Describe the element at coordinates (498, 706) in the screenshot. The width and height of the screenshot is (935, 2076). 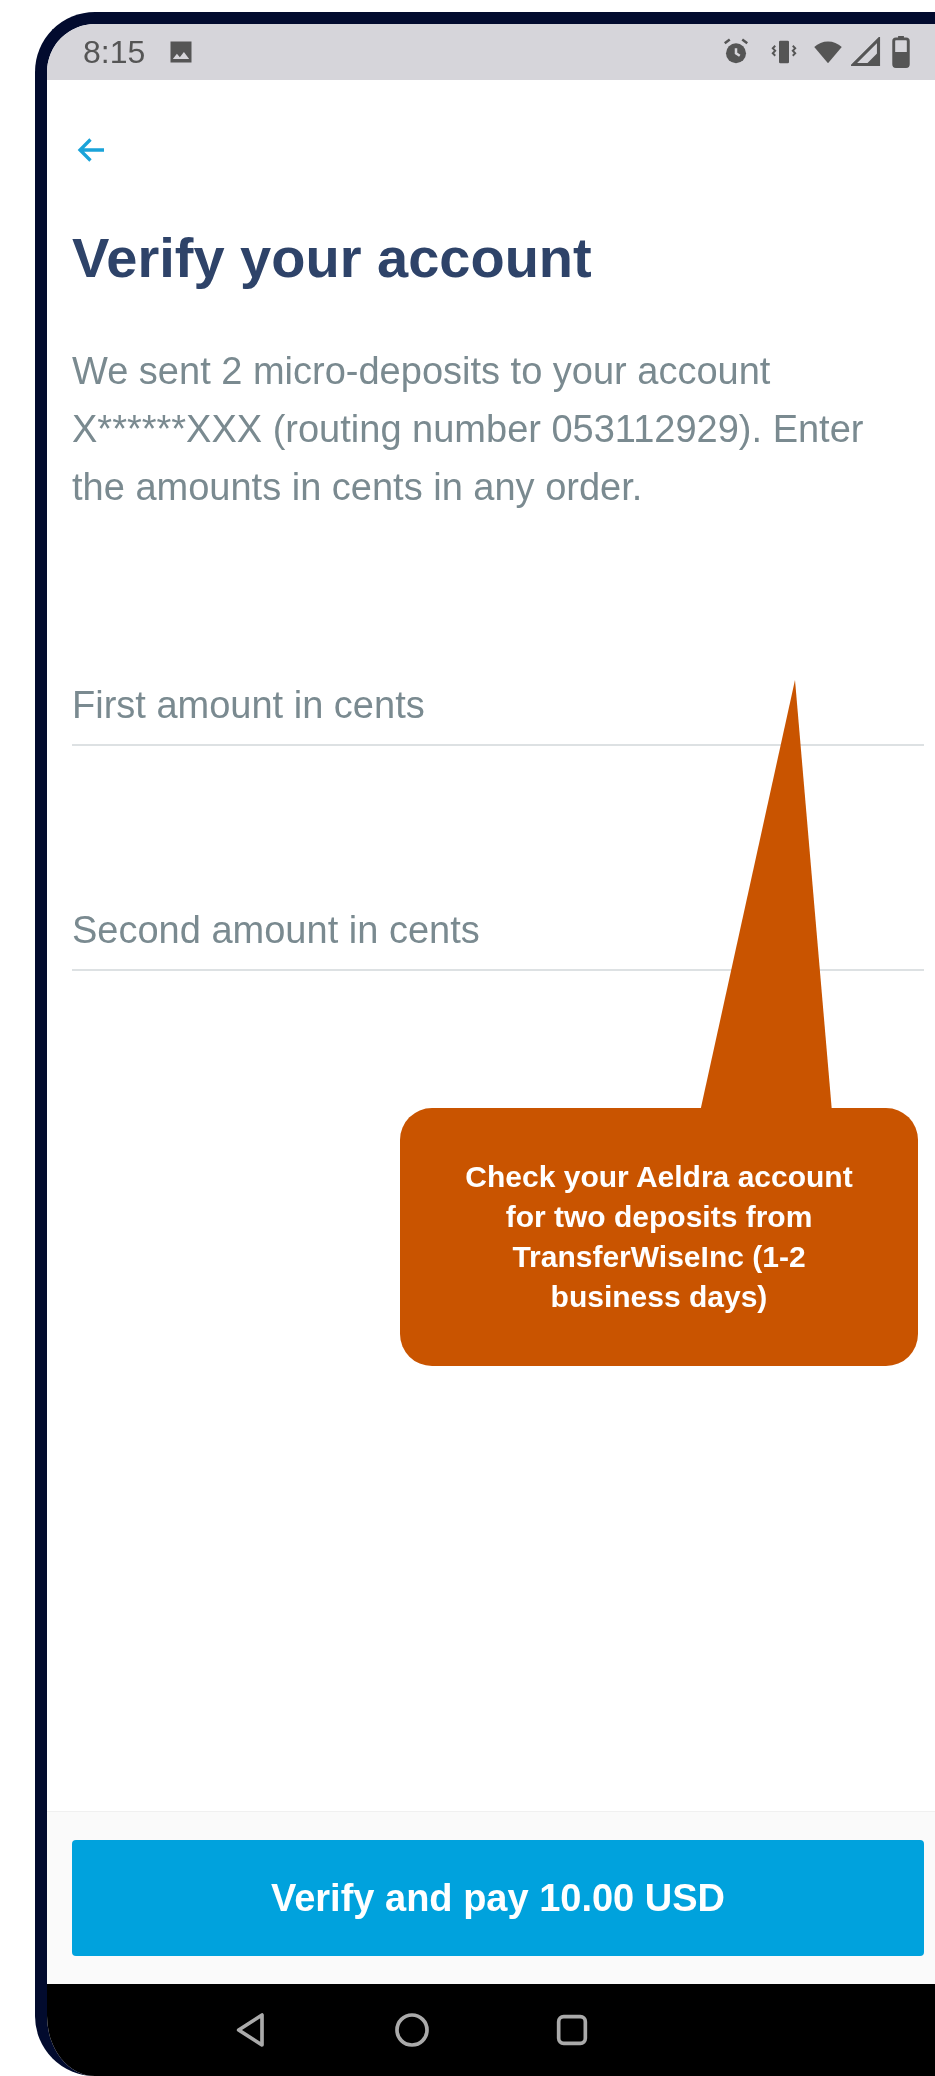
I see `amount-input-field: First amount in cents` at that location.